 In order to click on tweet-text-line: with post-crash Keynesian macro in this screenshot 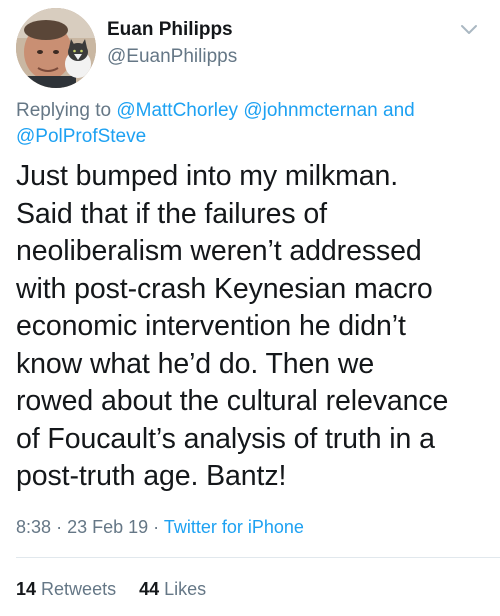, I will do `click(224, 288)`.